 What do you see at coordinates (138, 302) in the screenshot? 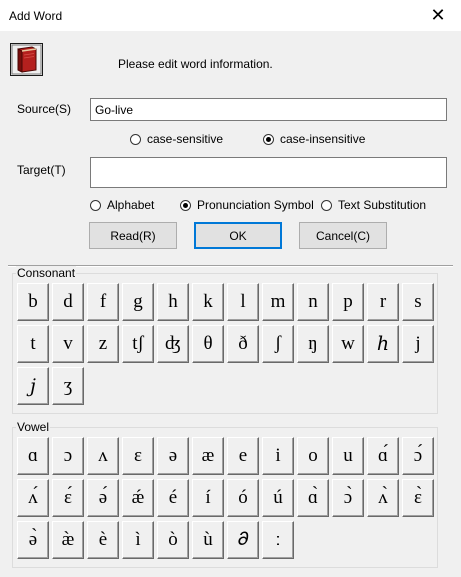
I see `consonant-symbol-button: g` at bounding box center [138, 302].